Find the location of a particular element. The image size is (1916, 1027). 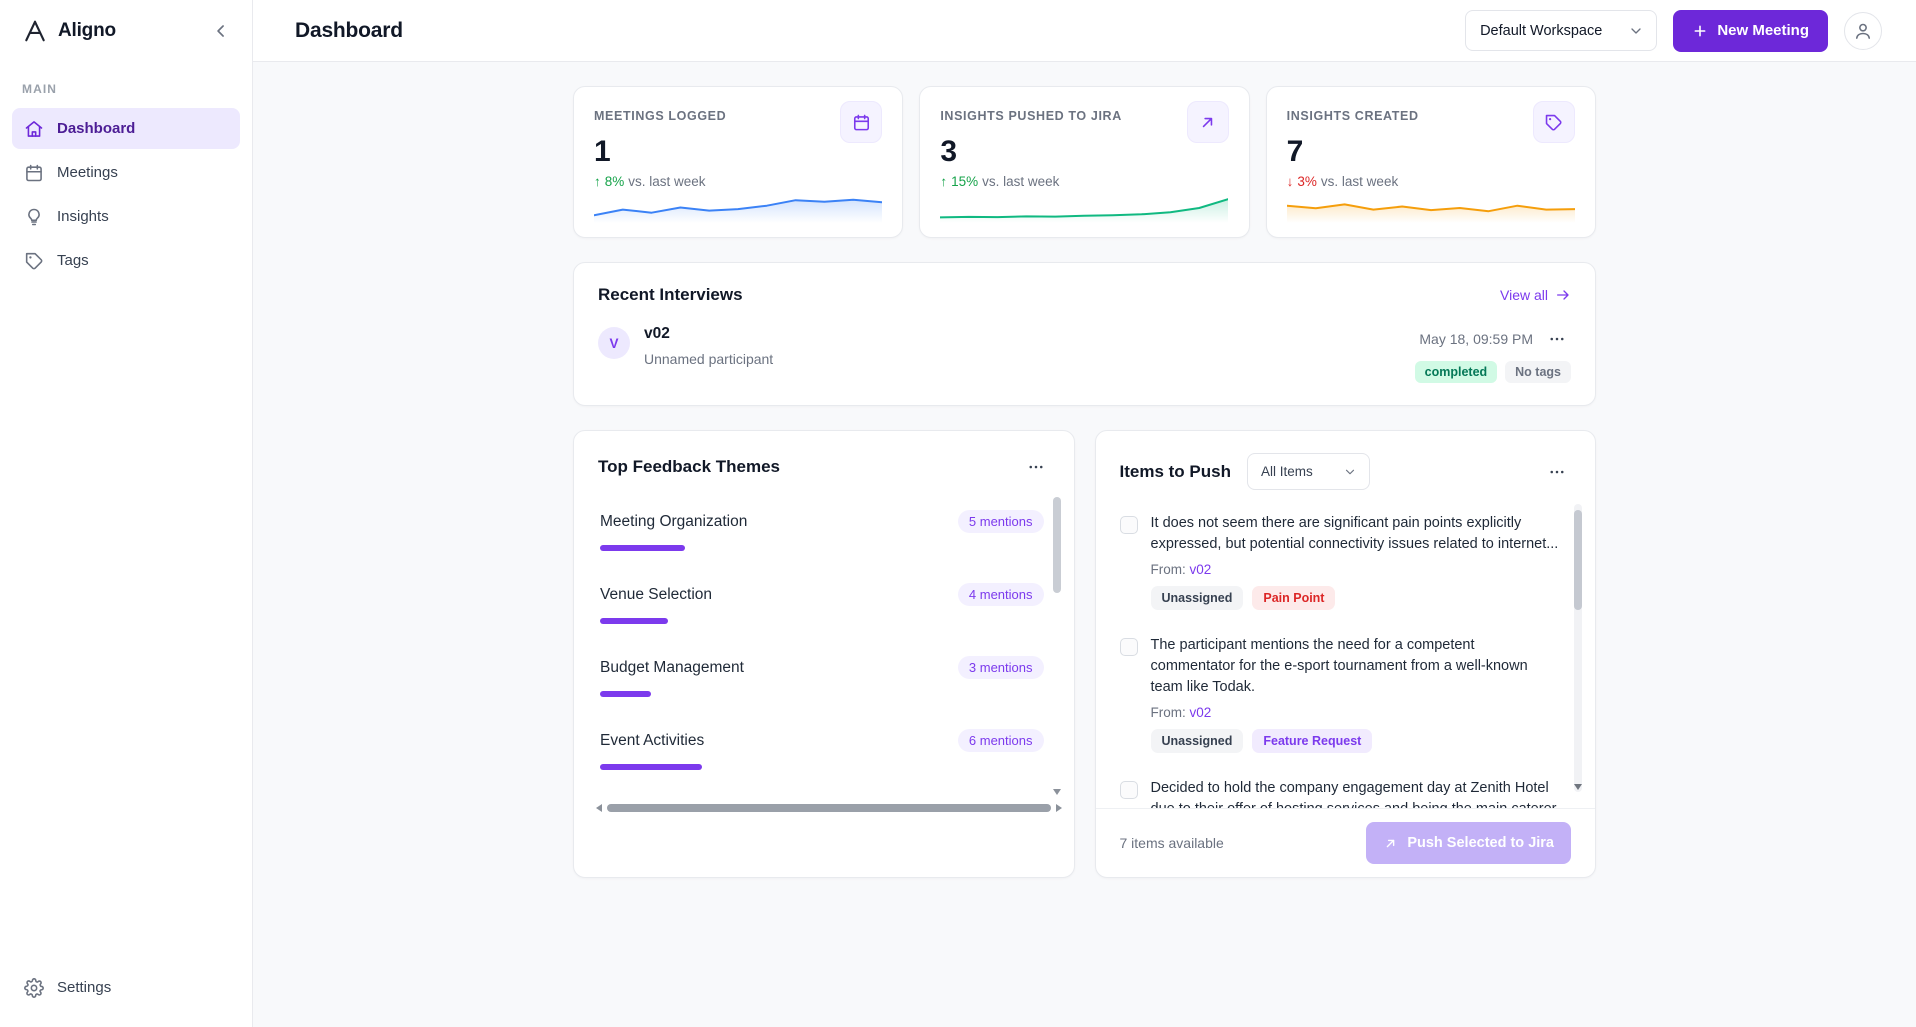

tag-icon is located at coordinates (34, 261).